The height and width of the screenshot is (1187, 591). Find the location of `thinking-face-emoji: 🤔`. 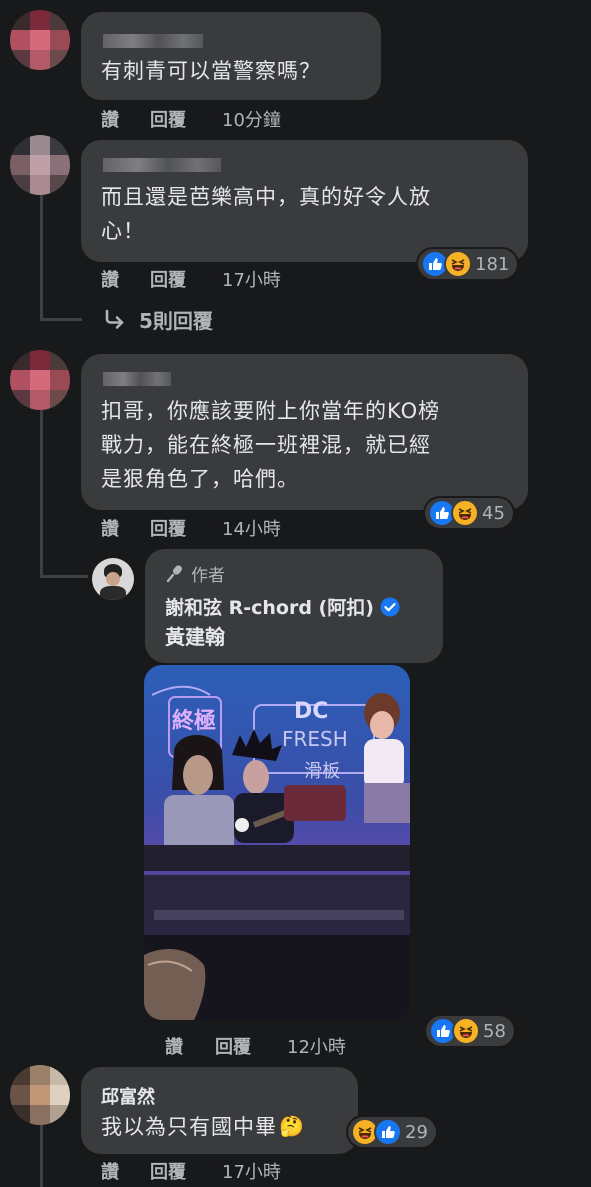

thinking-face-emoji: 🤔 is located at coordinates (291, 1126).